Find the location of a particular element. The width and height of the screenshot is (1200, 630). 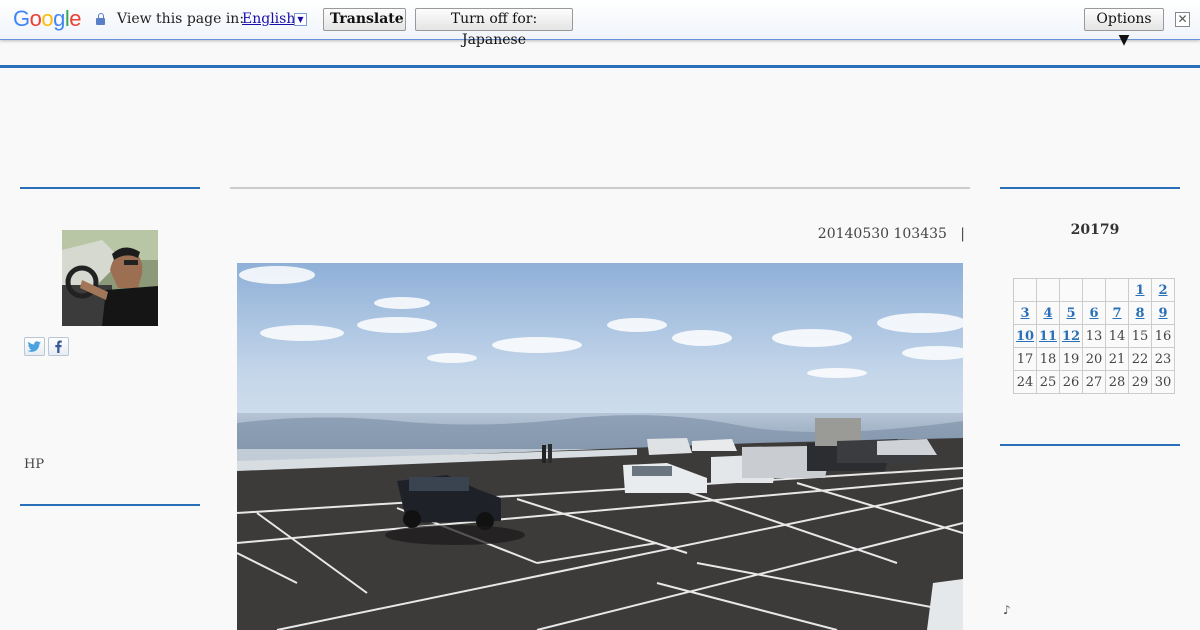

twitter-share-button is located at coordinates (34, 346).